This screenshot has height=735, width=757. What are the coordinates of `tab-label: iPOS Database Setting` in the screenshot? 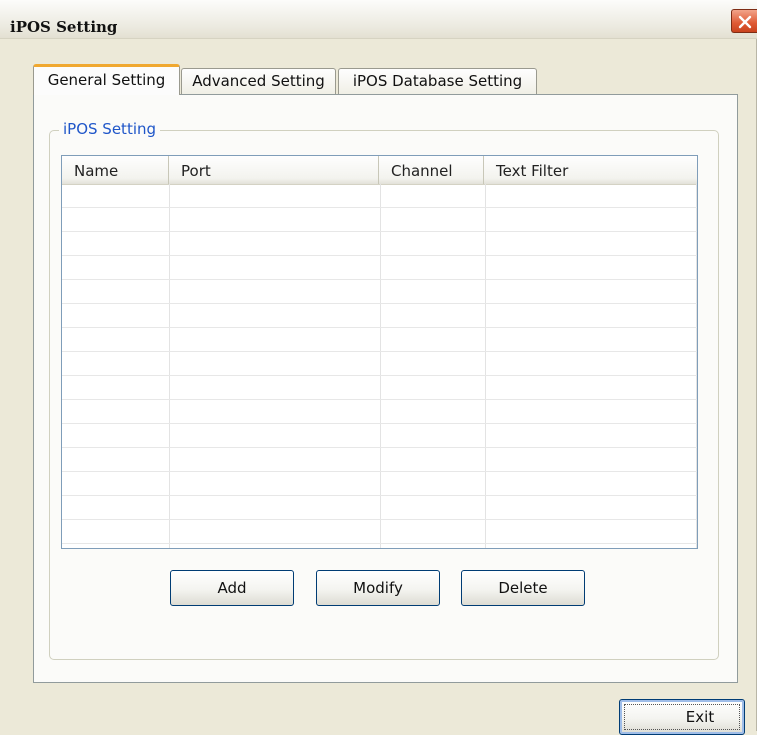 It's located at (437, 81).